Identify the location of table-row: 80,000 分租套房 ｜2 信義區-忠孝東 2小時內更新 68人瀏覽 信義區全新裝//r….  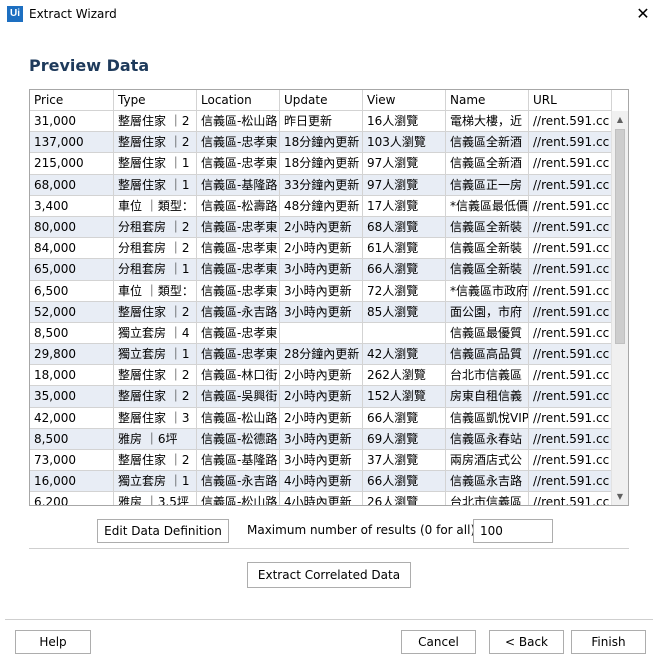
(321, 227).